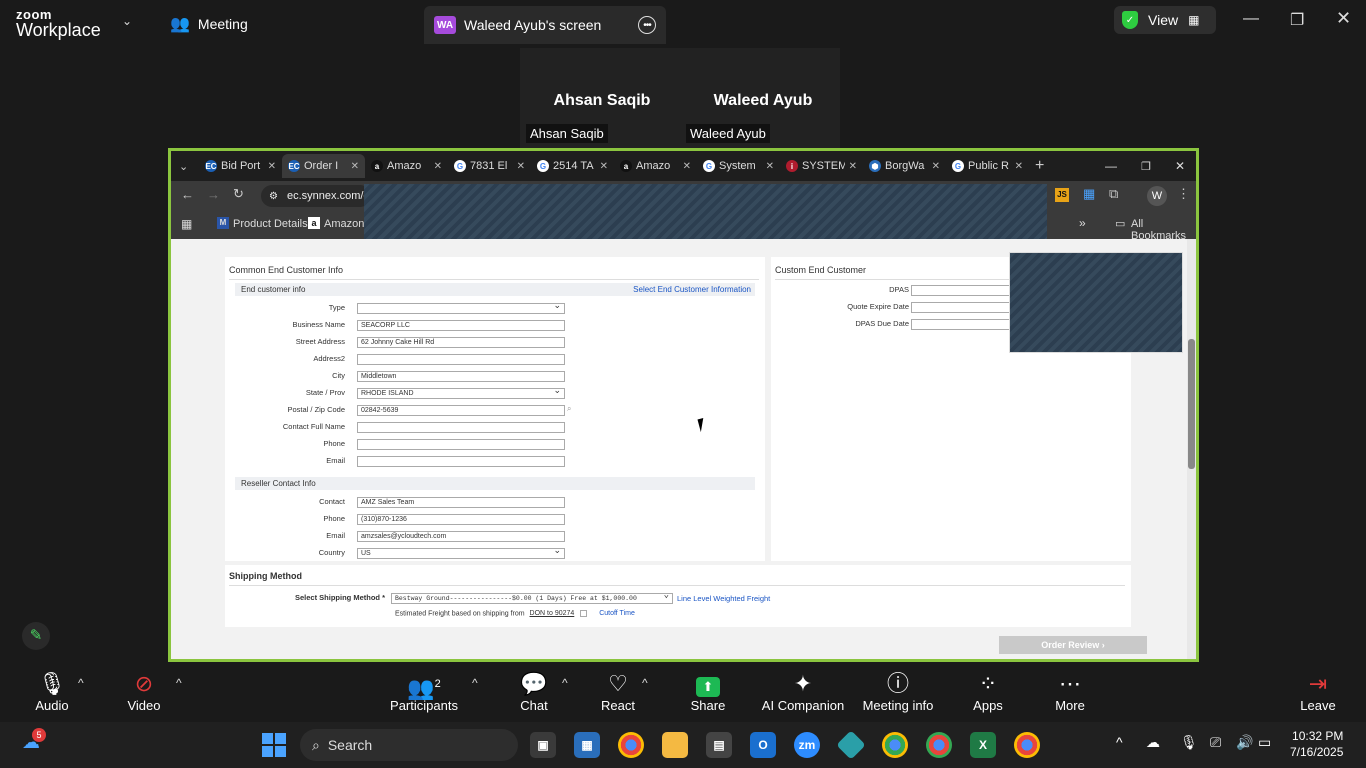 The width and height of the screenshot is (1366, 768). What do you see at coordinates (461, 307) in the screenshot?
I see `select-field` at bounding box center [461, 307].